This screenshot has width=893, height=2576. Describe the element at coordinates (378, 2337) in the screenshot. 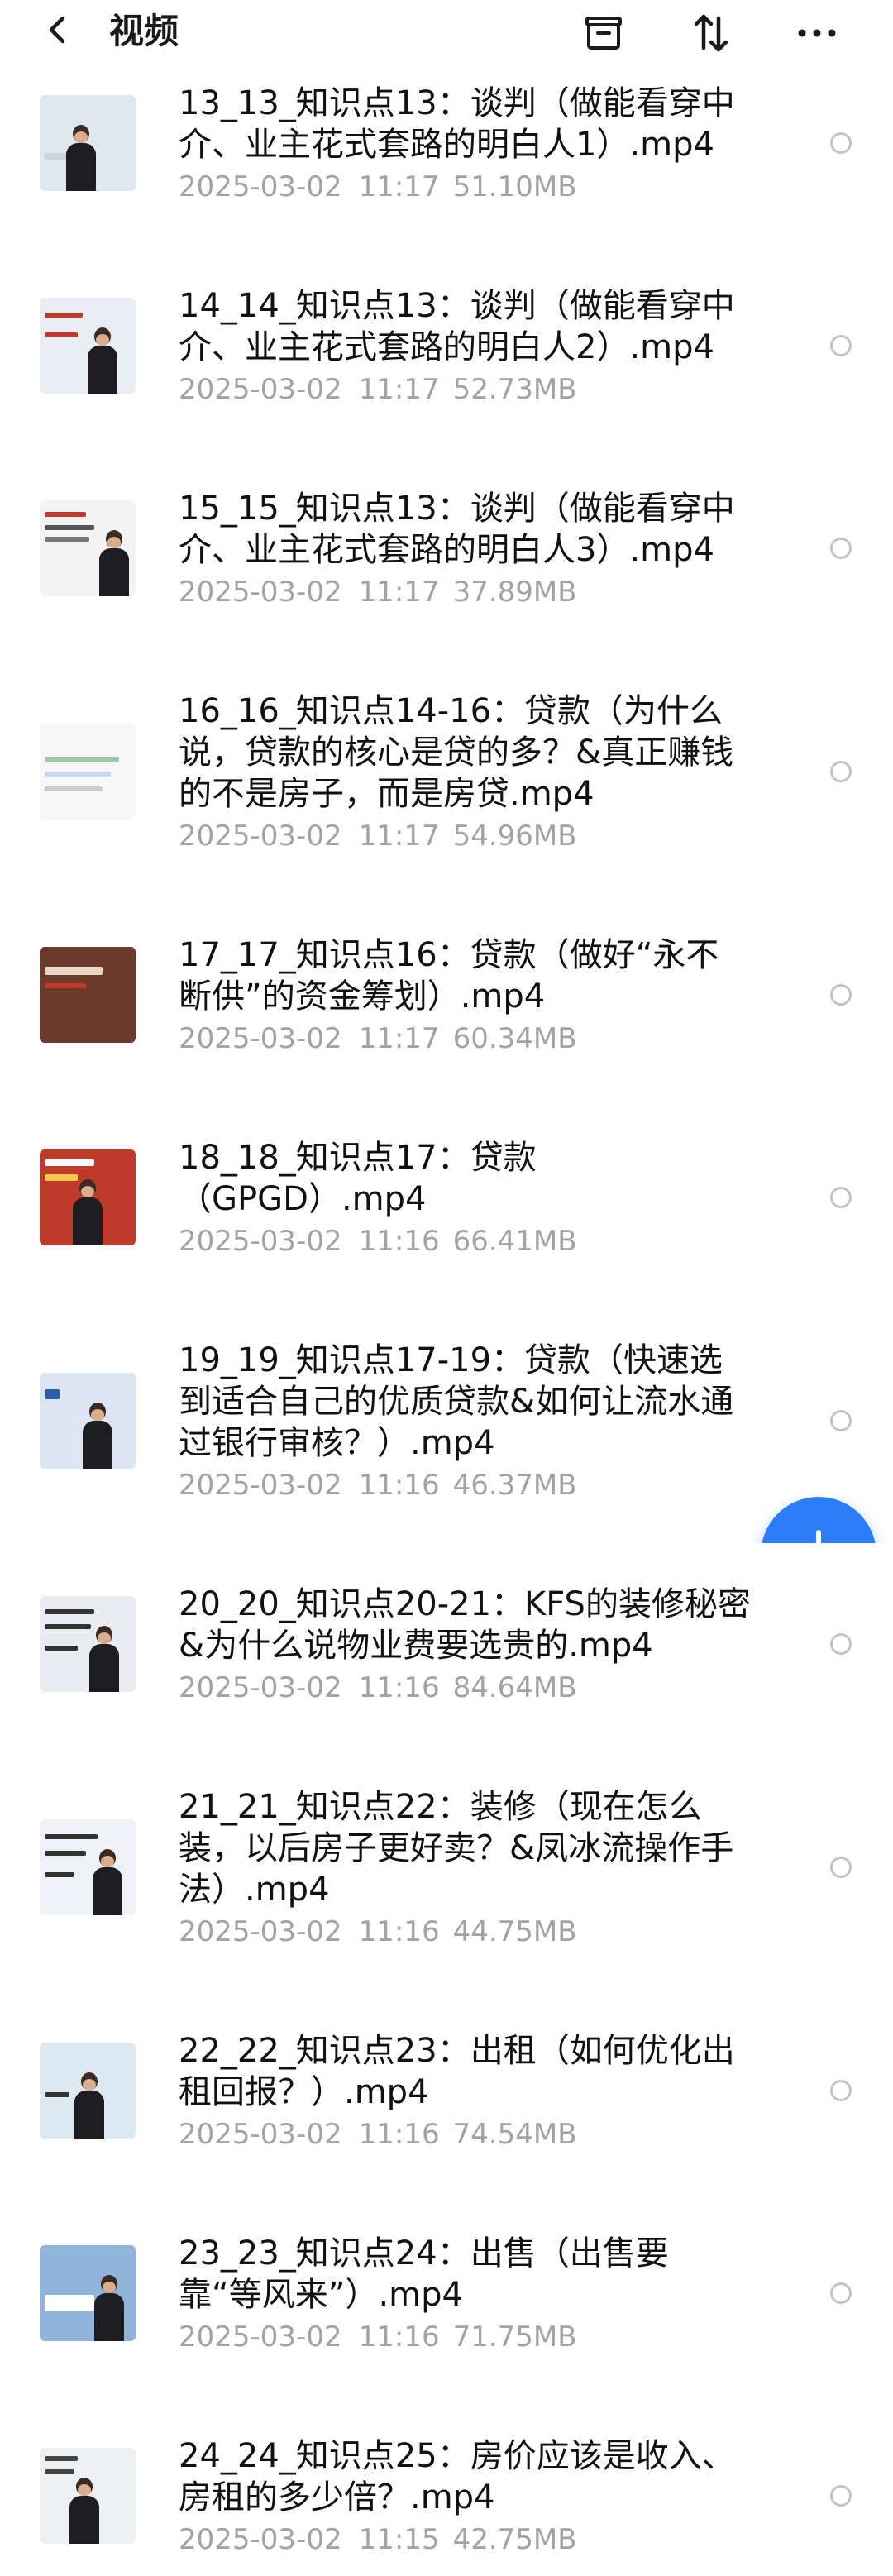

I see `file-meta: 2025-03-02 11:16 71.75MB` at that location.